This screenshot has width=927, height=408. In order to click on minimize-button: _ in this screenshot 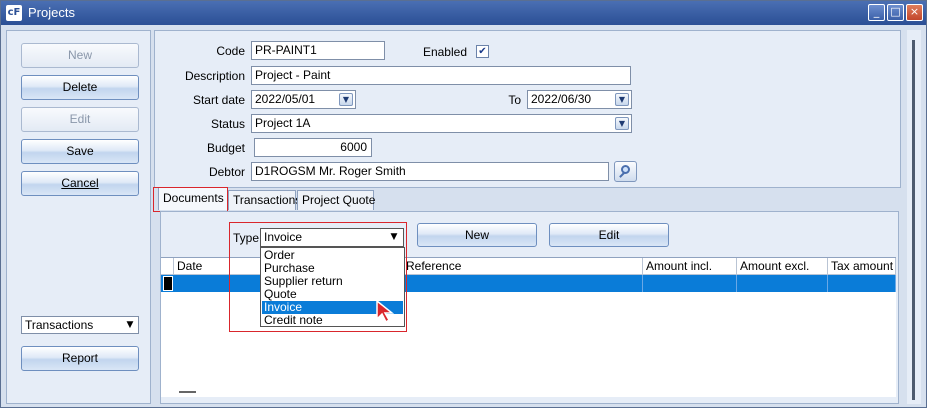, I will do `click(876, 12)`.